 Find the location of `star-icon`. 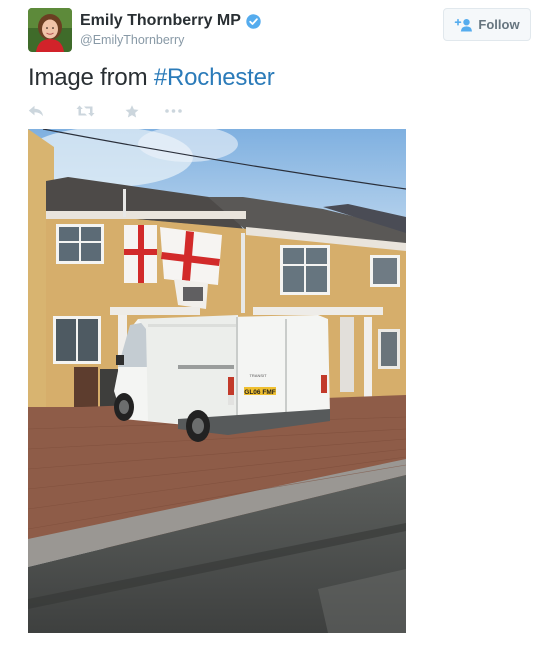

star-icon is located at coordinates (132, 111).